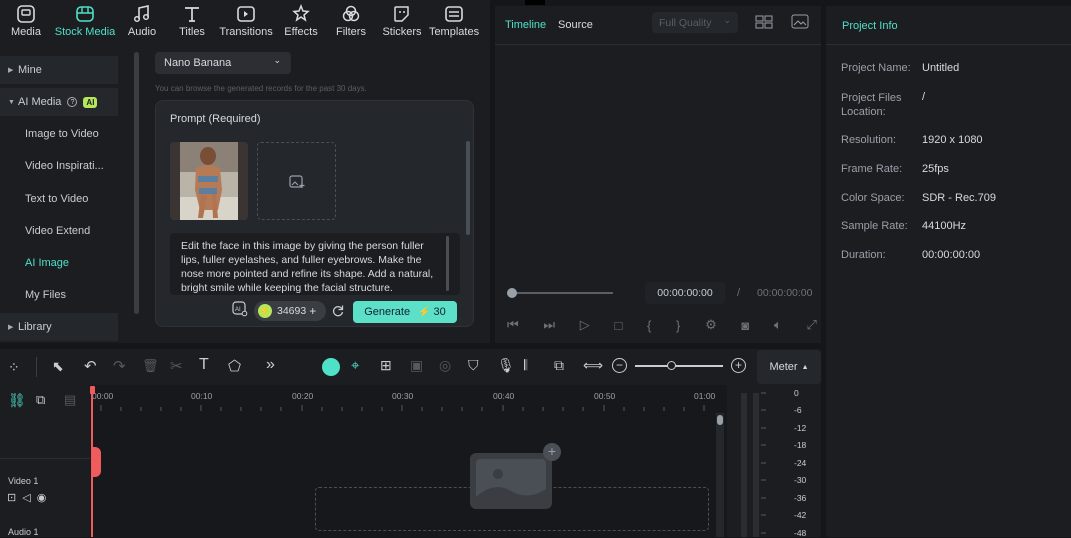  Describe the element at coordinates (560, 293) in the screenshot. I see `playback-progress-track` at that location.